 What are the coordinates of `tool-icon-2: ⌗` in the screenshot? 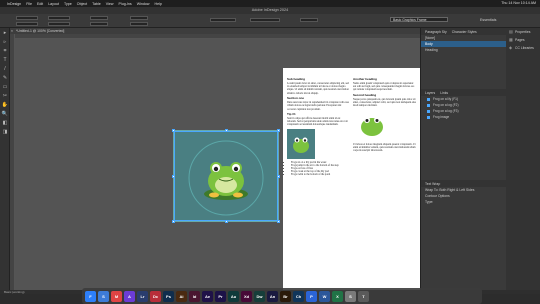 It's located at (5, 50).